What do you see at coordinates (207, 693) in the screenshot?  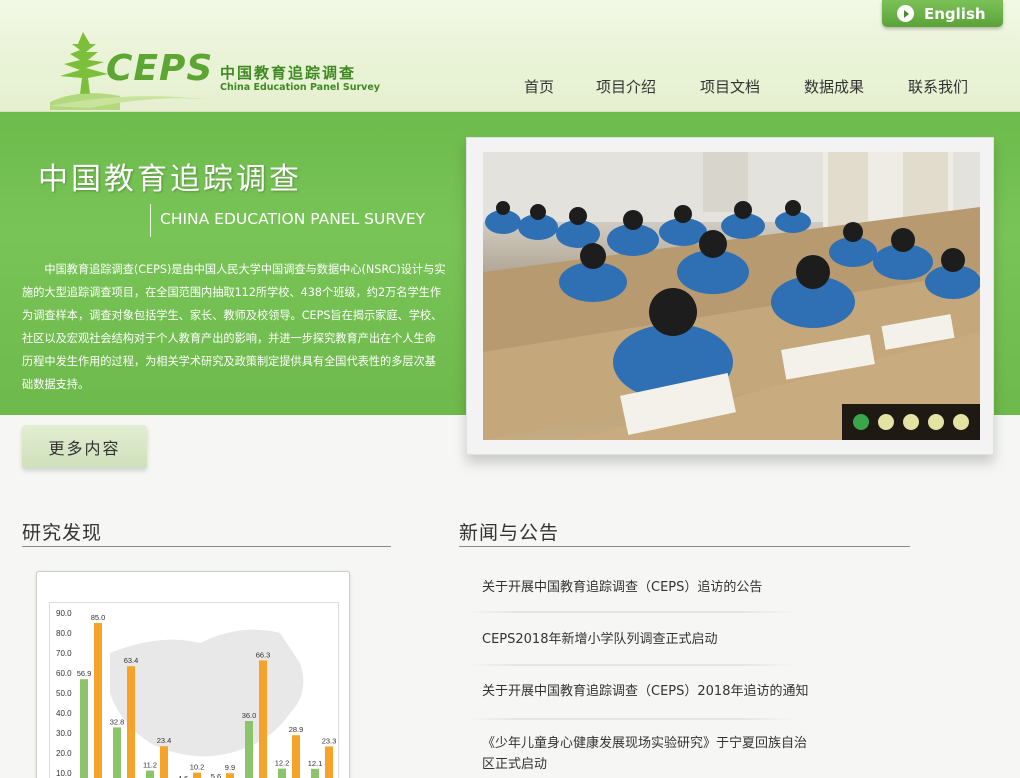 I see `china-map-icon` at bounding box center [207, 693].